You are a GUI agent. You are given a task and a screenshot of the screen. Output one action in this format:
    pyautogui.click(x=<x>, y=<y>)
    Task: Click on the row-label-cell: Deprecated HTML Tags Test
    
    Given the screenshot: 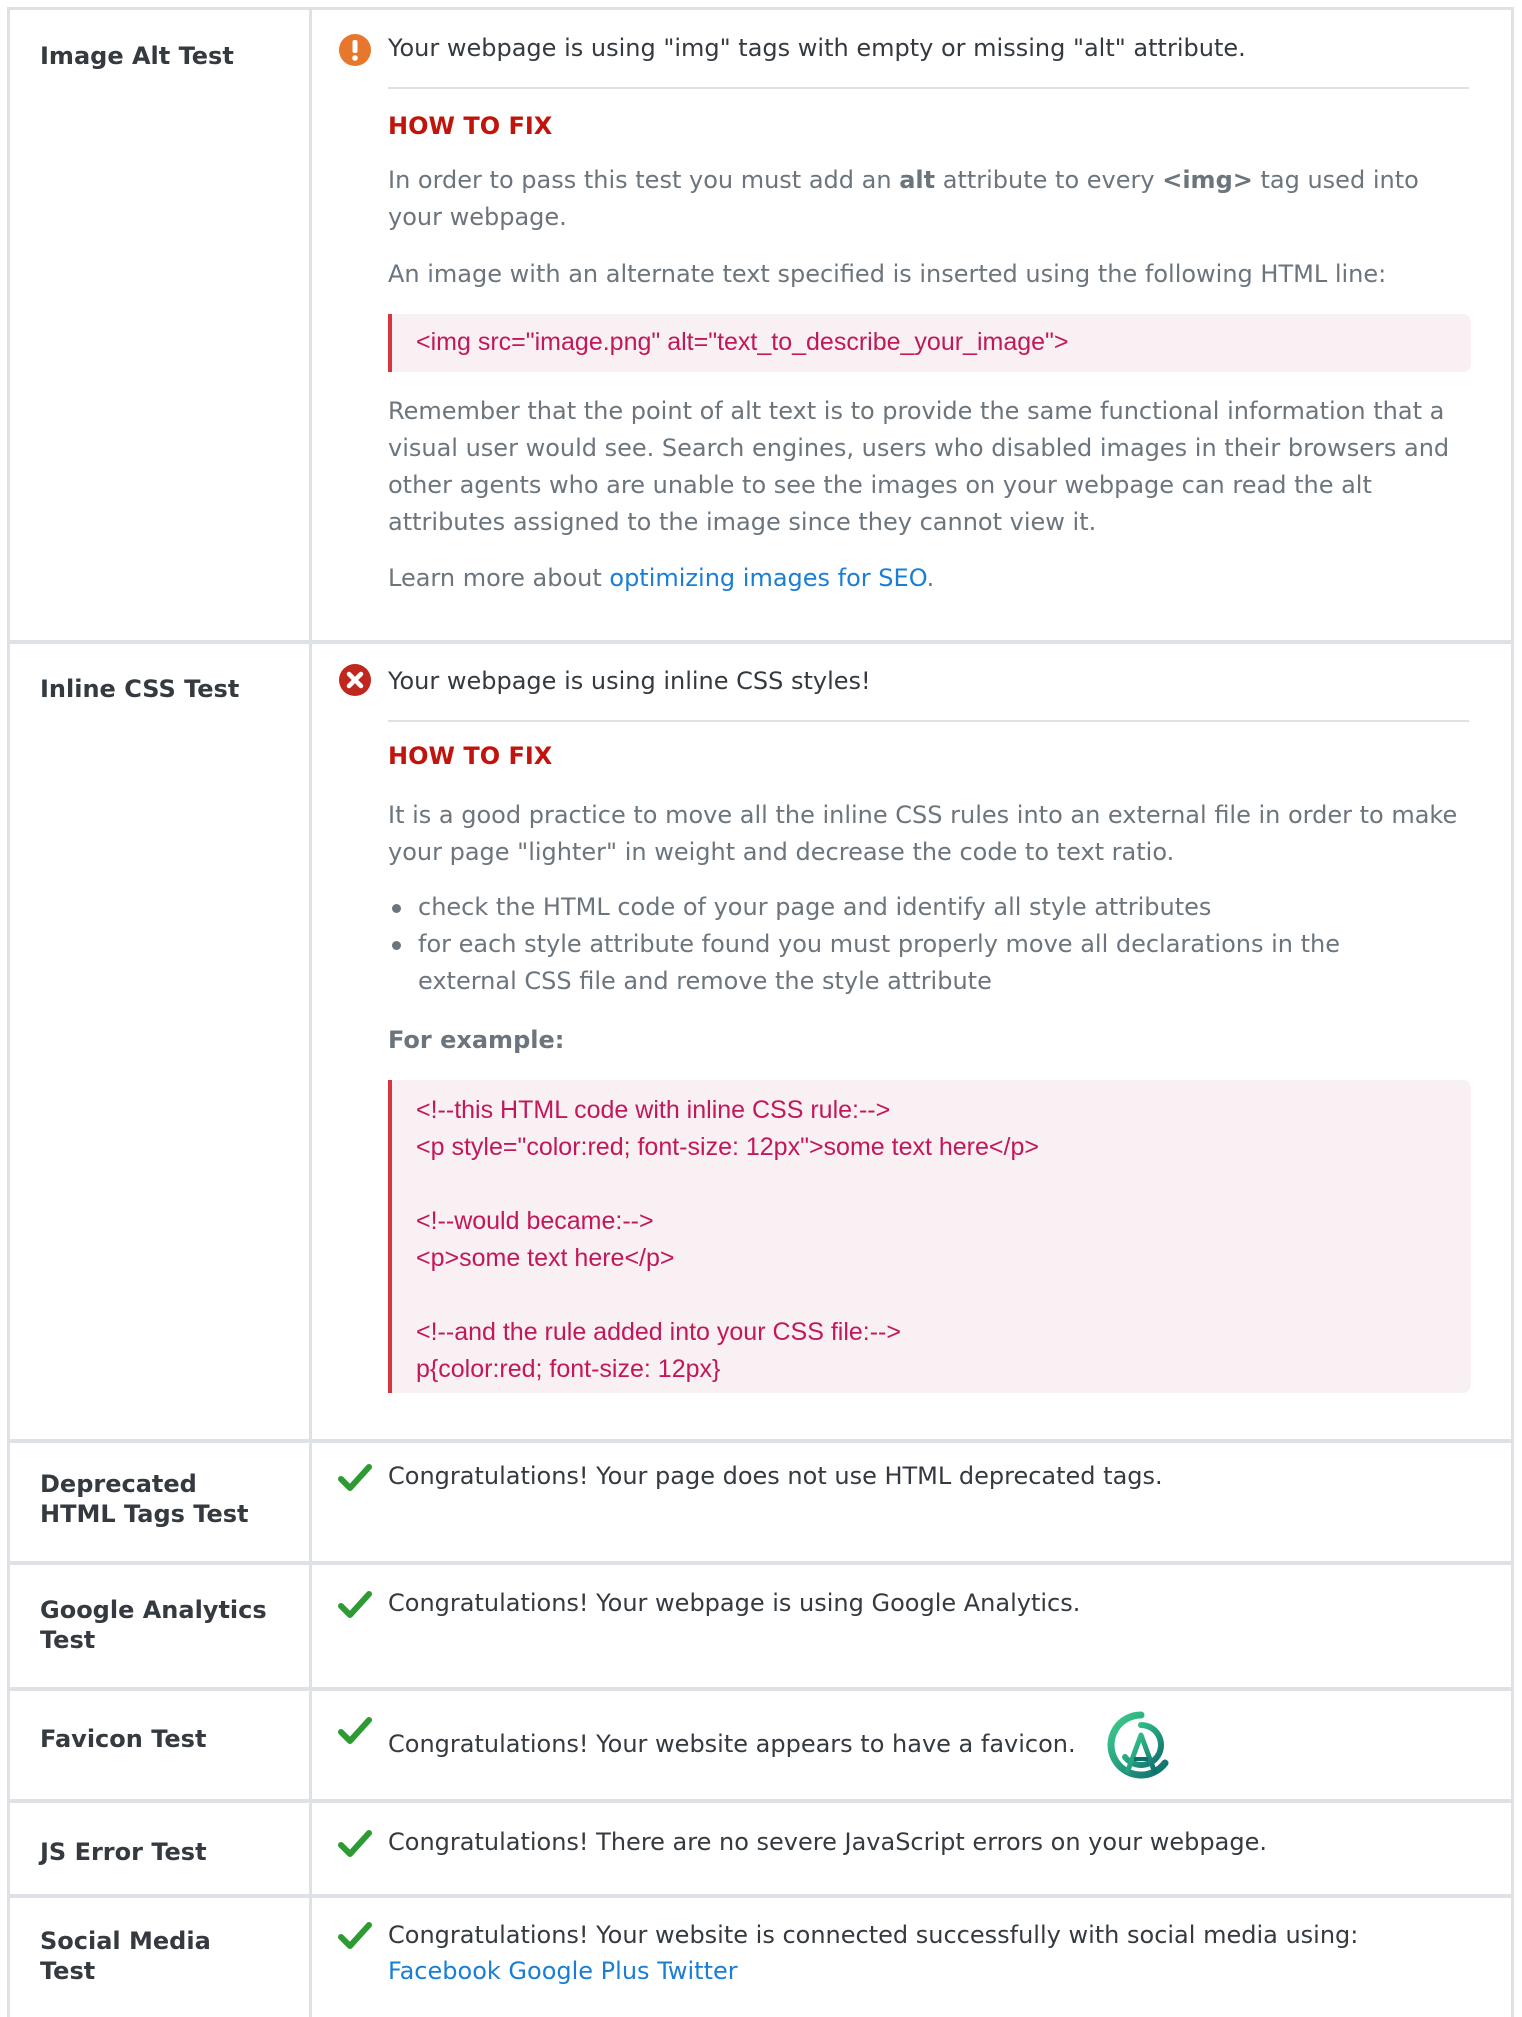 What is the action you would take?
    pyautogui.click(x=159, y=1502)
    